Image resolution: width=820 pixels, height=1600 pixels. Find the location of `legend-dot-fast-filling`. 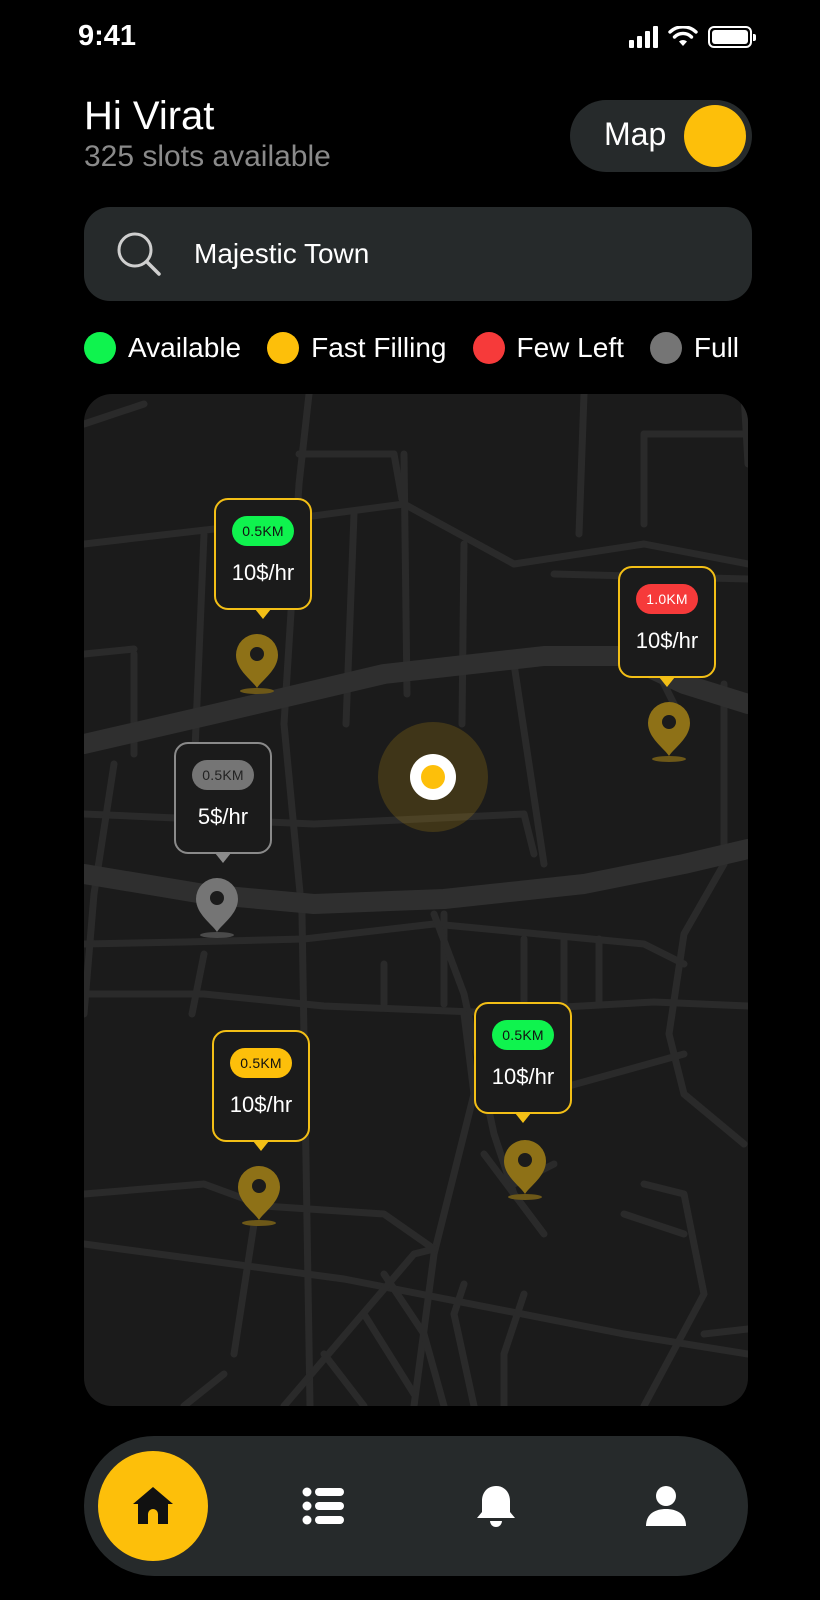

legend-dot-fast-filling is located at coordinates (283, 348).